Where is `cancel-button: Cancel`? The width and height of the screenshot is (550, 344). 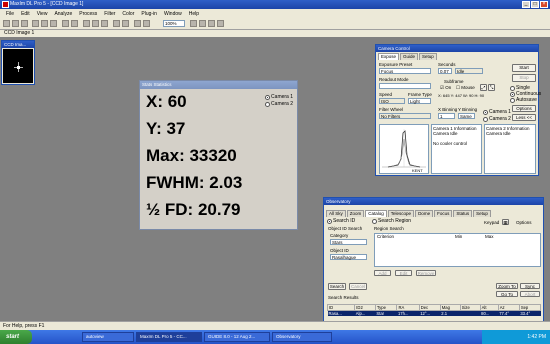 cancel-button: Cancel is located at coordinates (358, 286).